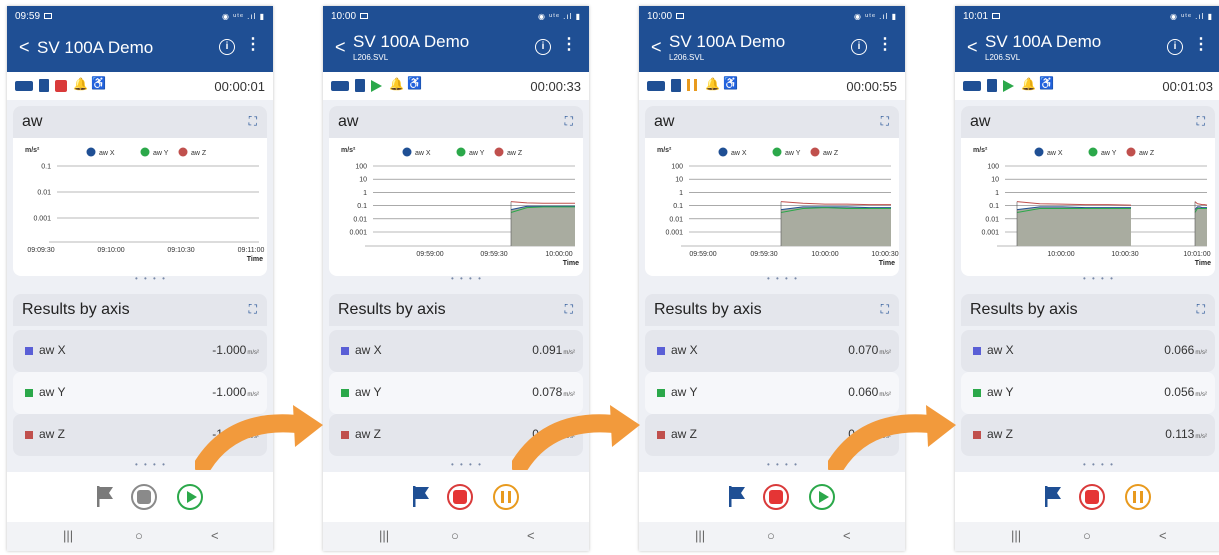 Image resolution: width=1219 pixels, height=555 pixels. I want to click on control-bar, so click(140, 497).